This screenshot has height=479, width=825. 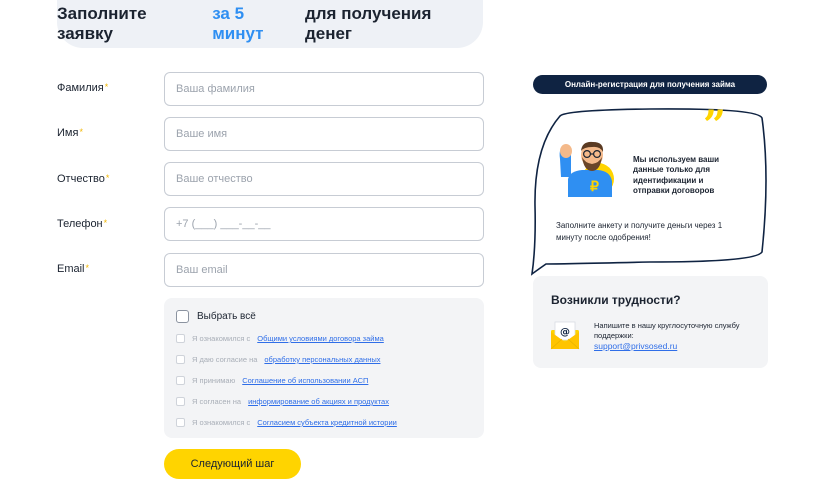 What do you see at coordinates (73, 269) in the screenshot?
I see `email-label: Email*` at bounding box center [73, 269].